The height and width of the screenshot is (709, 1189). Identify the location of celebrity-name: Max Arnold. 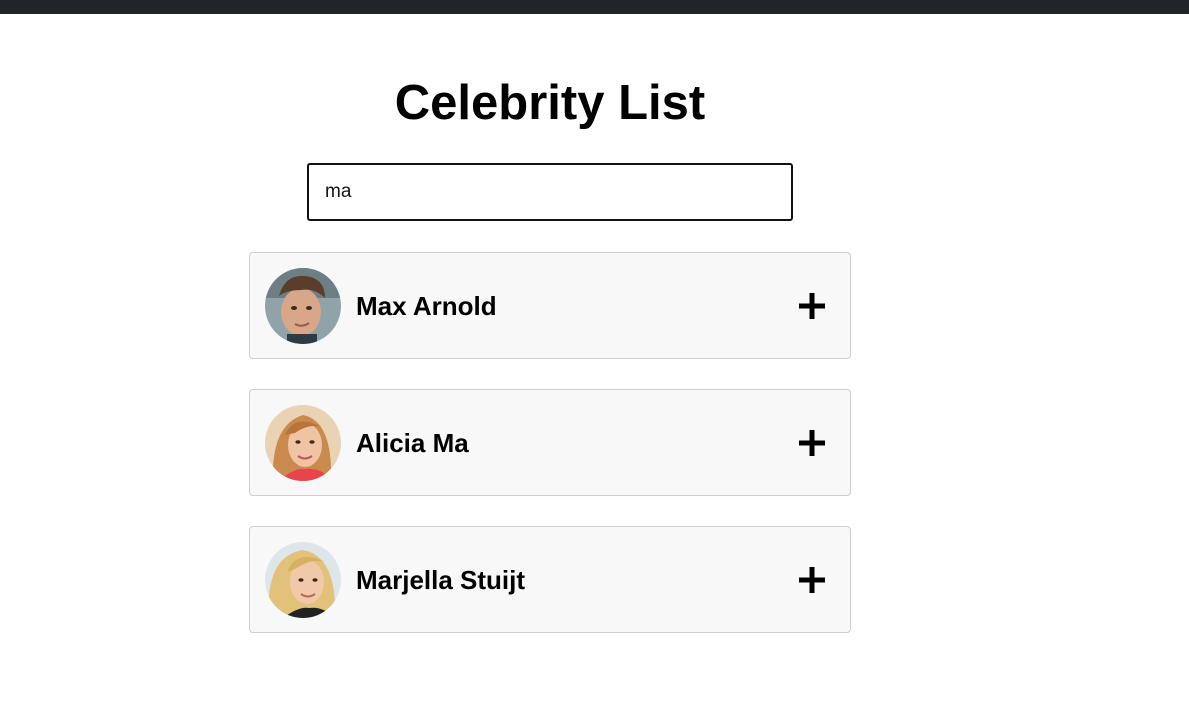
(426, 305).